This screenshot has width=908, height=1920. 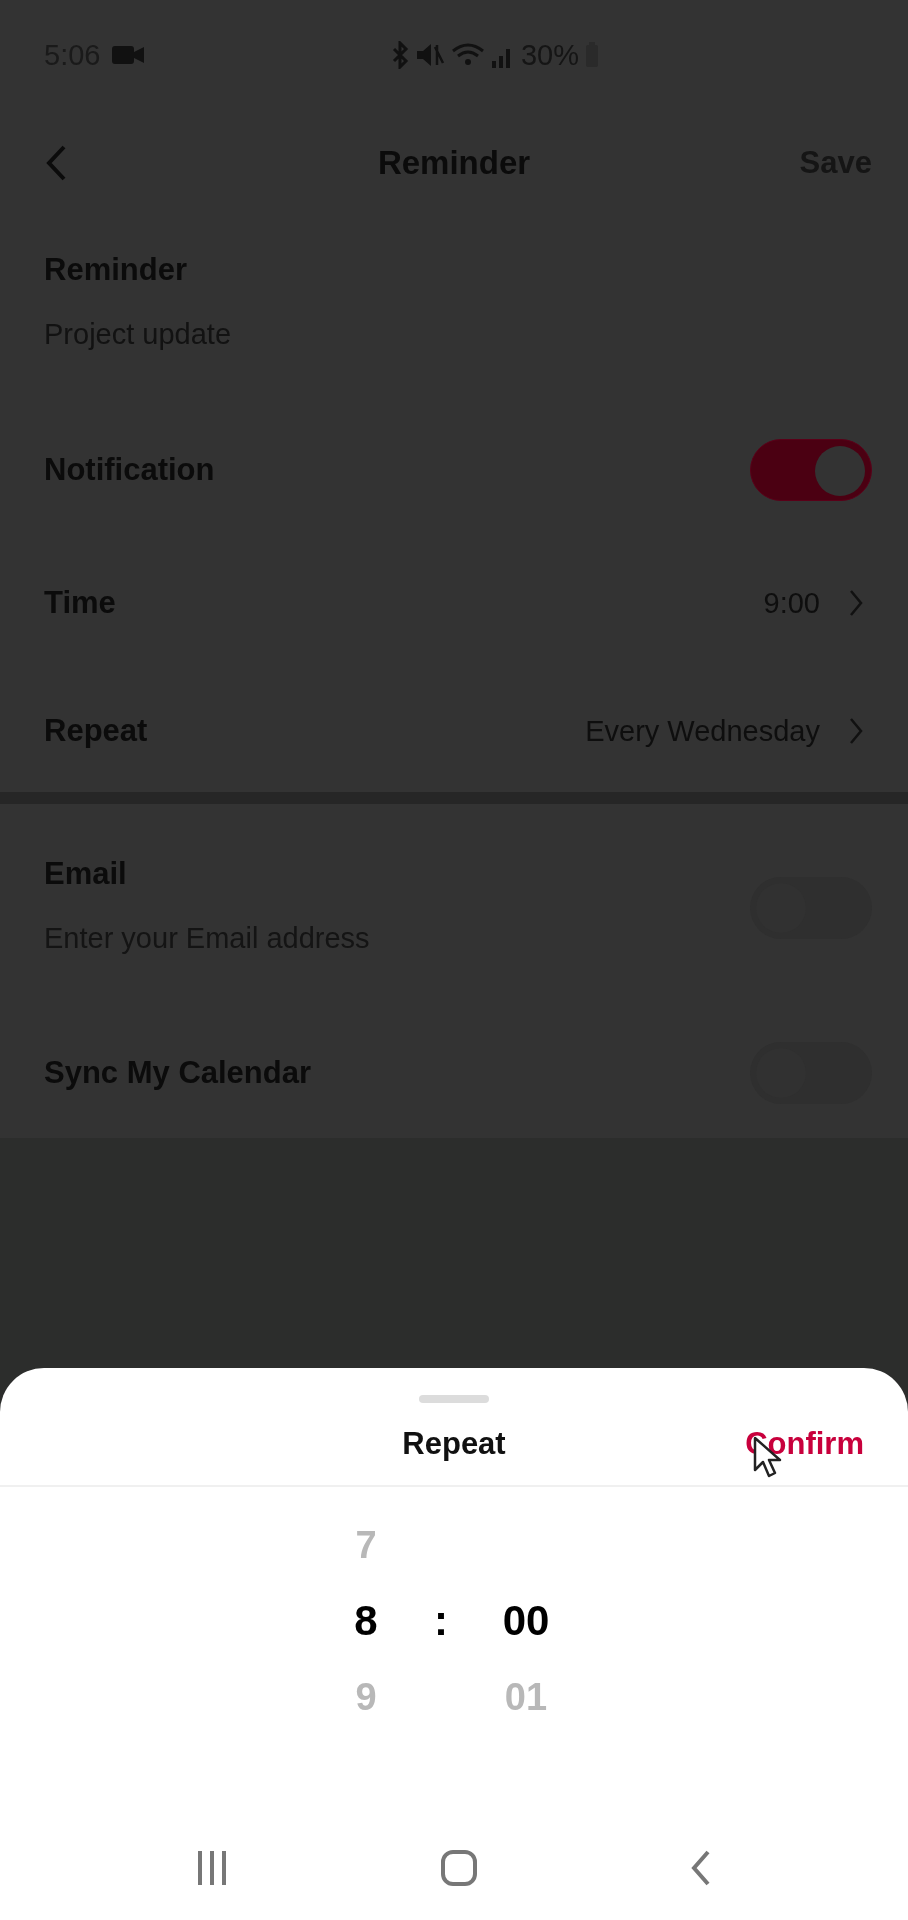 I want to click on hour-option: 7, so click(x=366, y=1545).